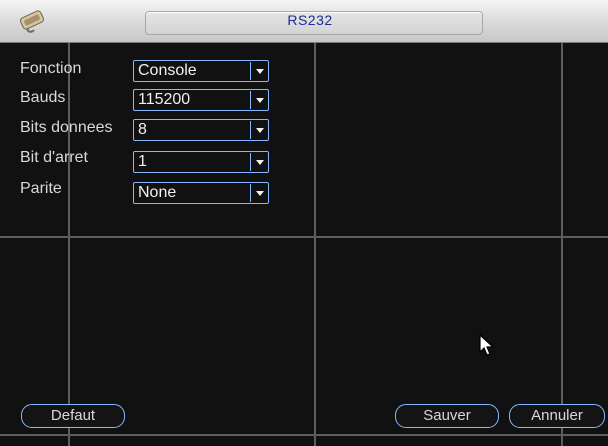  I want to click on rs232-connector-icon, so click(32, 21).